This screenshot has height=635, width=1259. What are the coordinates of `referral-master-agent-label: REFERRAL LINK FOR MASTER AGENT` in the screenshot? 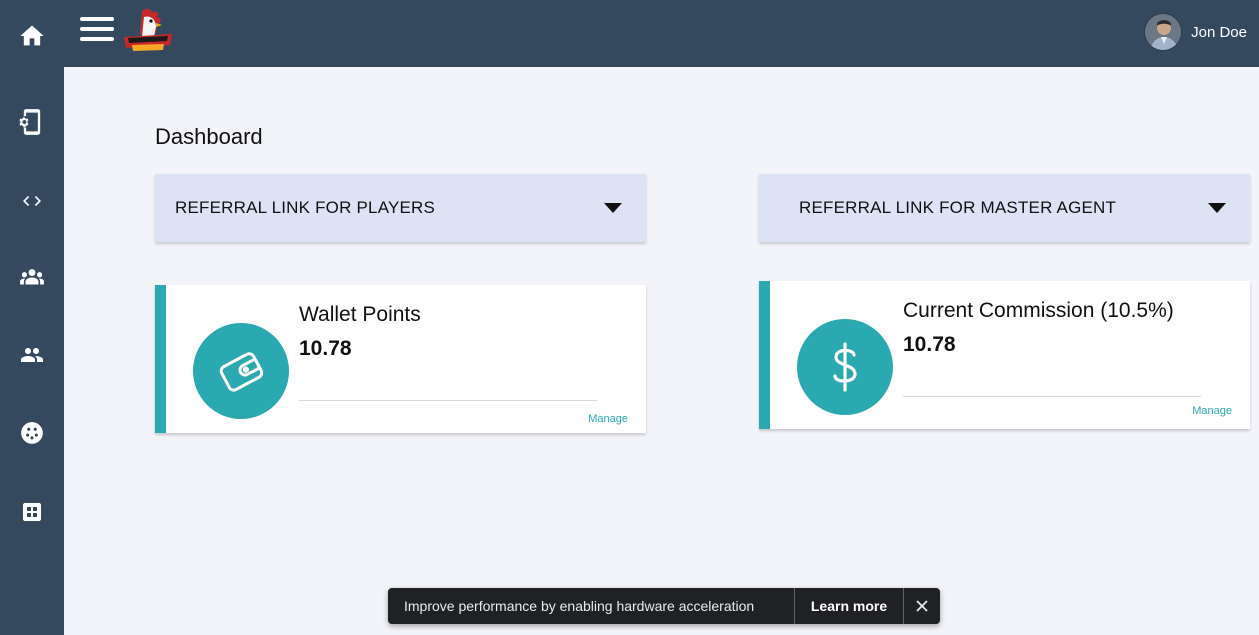 It's located at (958, 207).